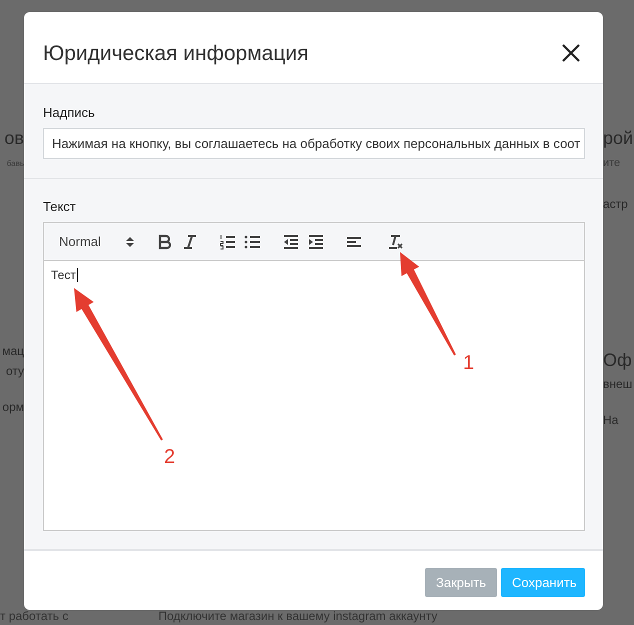  I want to click on annotation-number: 1, so click(468, 363).